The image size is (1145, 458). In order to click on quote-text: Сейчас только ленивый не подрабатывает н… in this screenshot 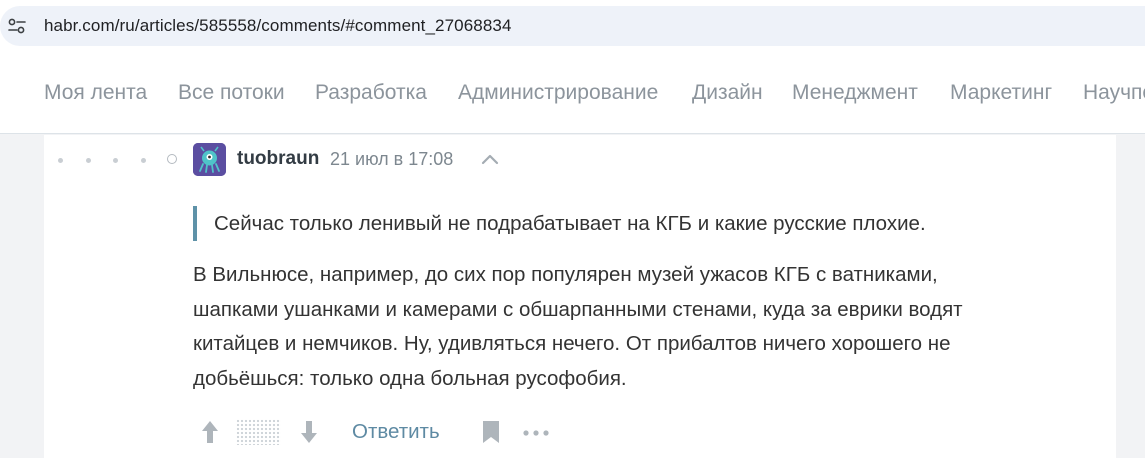, I will do `click(570, 223)`.